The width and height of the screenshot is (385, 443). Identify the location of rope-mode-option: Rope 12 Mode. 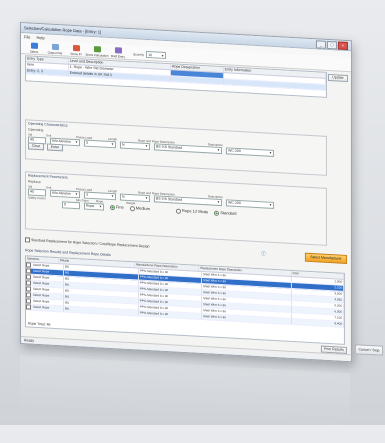
(192, 211).